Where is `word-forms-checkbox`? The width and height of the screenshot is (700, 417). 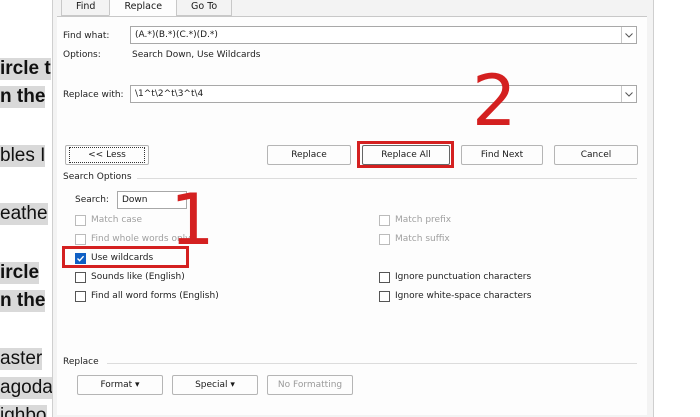 word-forms-checkbox is located at coordinates (80, 296).